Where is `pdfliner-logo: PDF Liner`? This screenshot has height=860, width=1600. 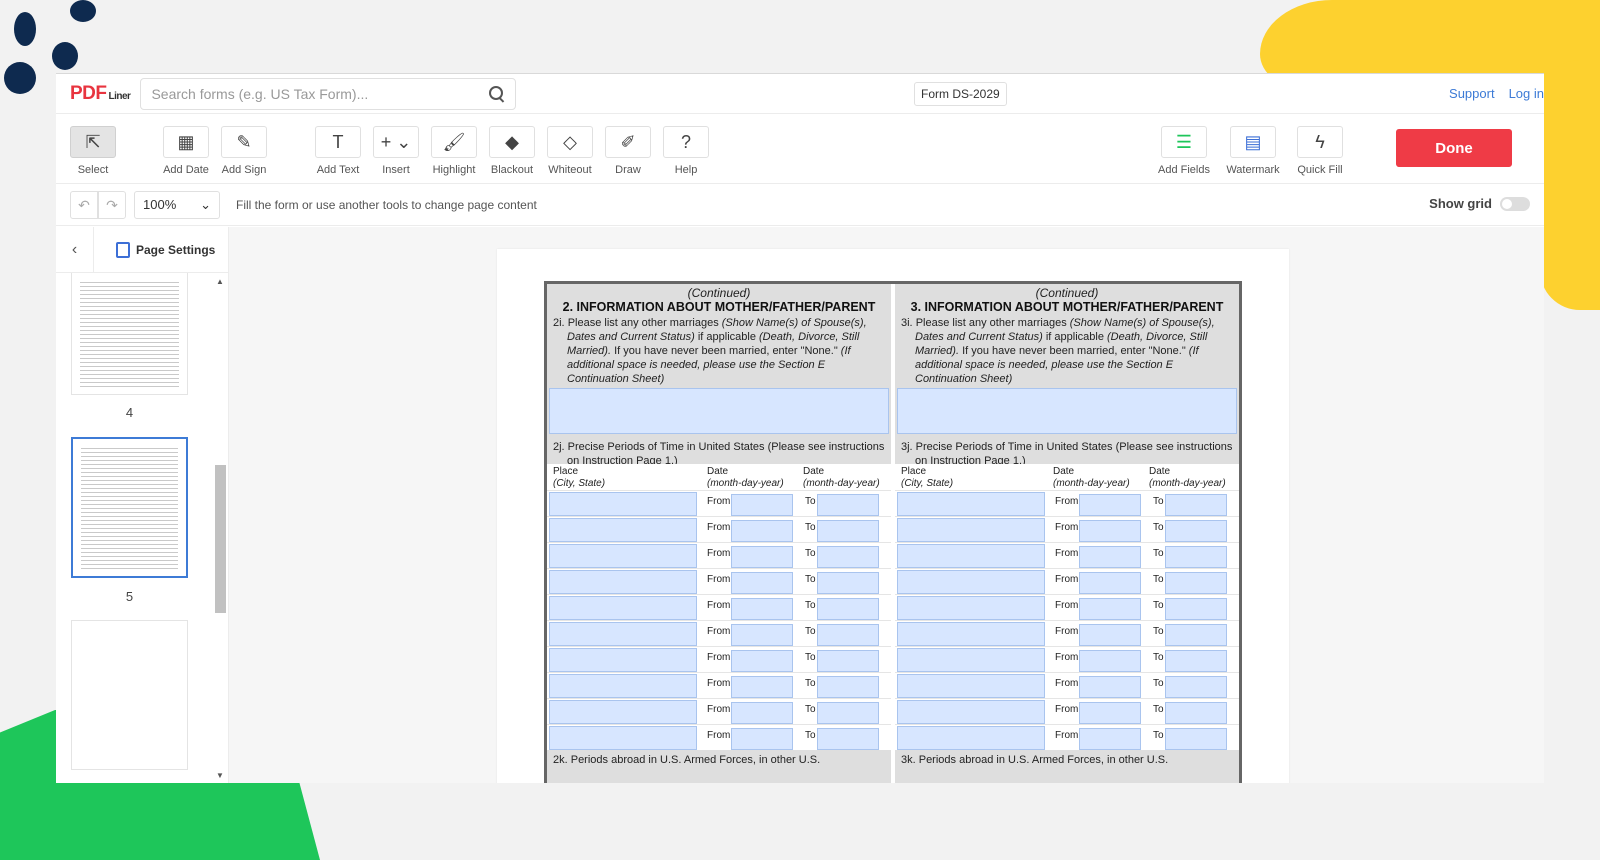
pdfliner-logo: PDF Liner is located at coordinates (100, 94).